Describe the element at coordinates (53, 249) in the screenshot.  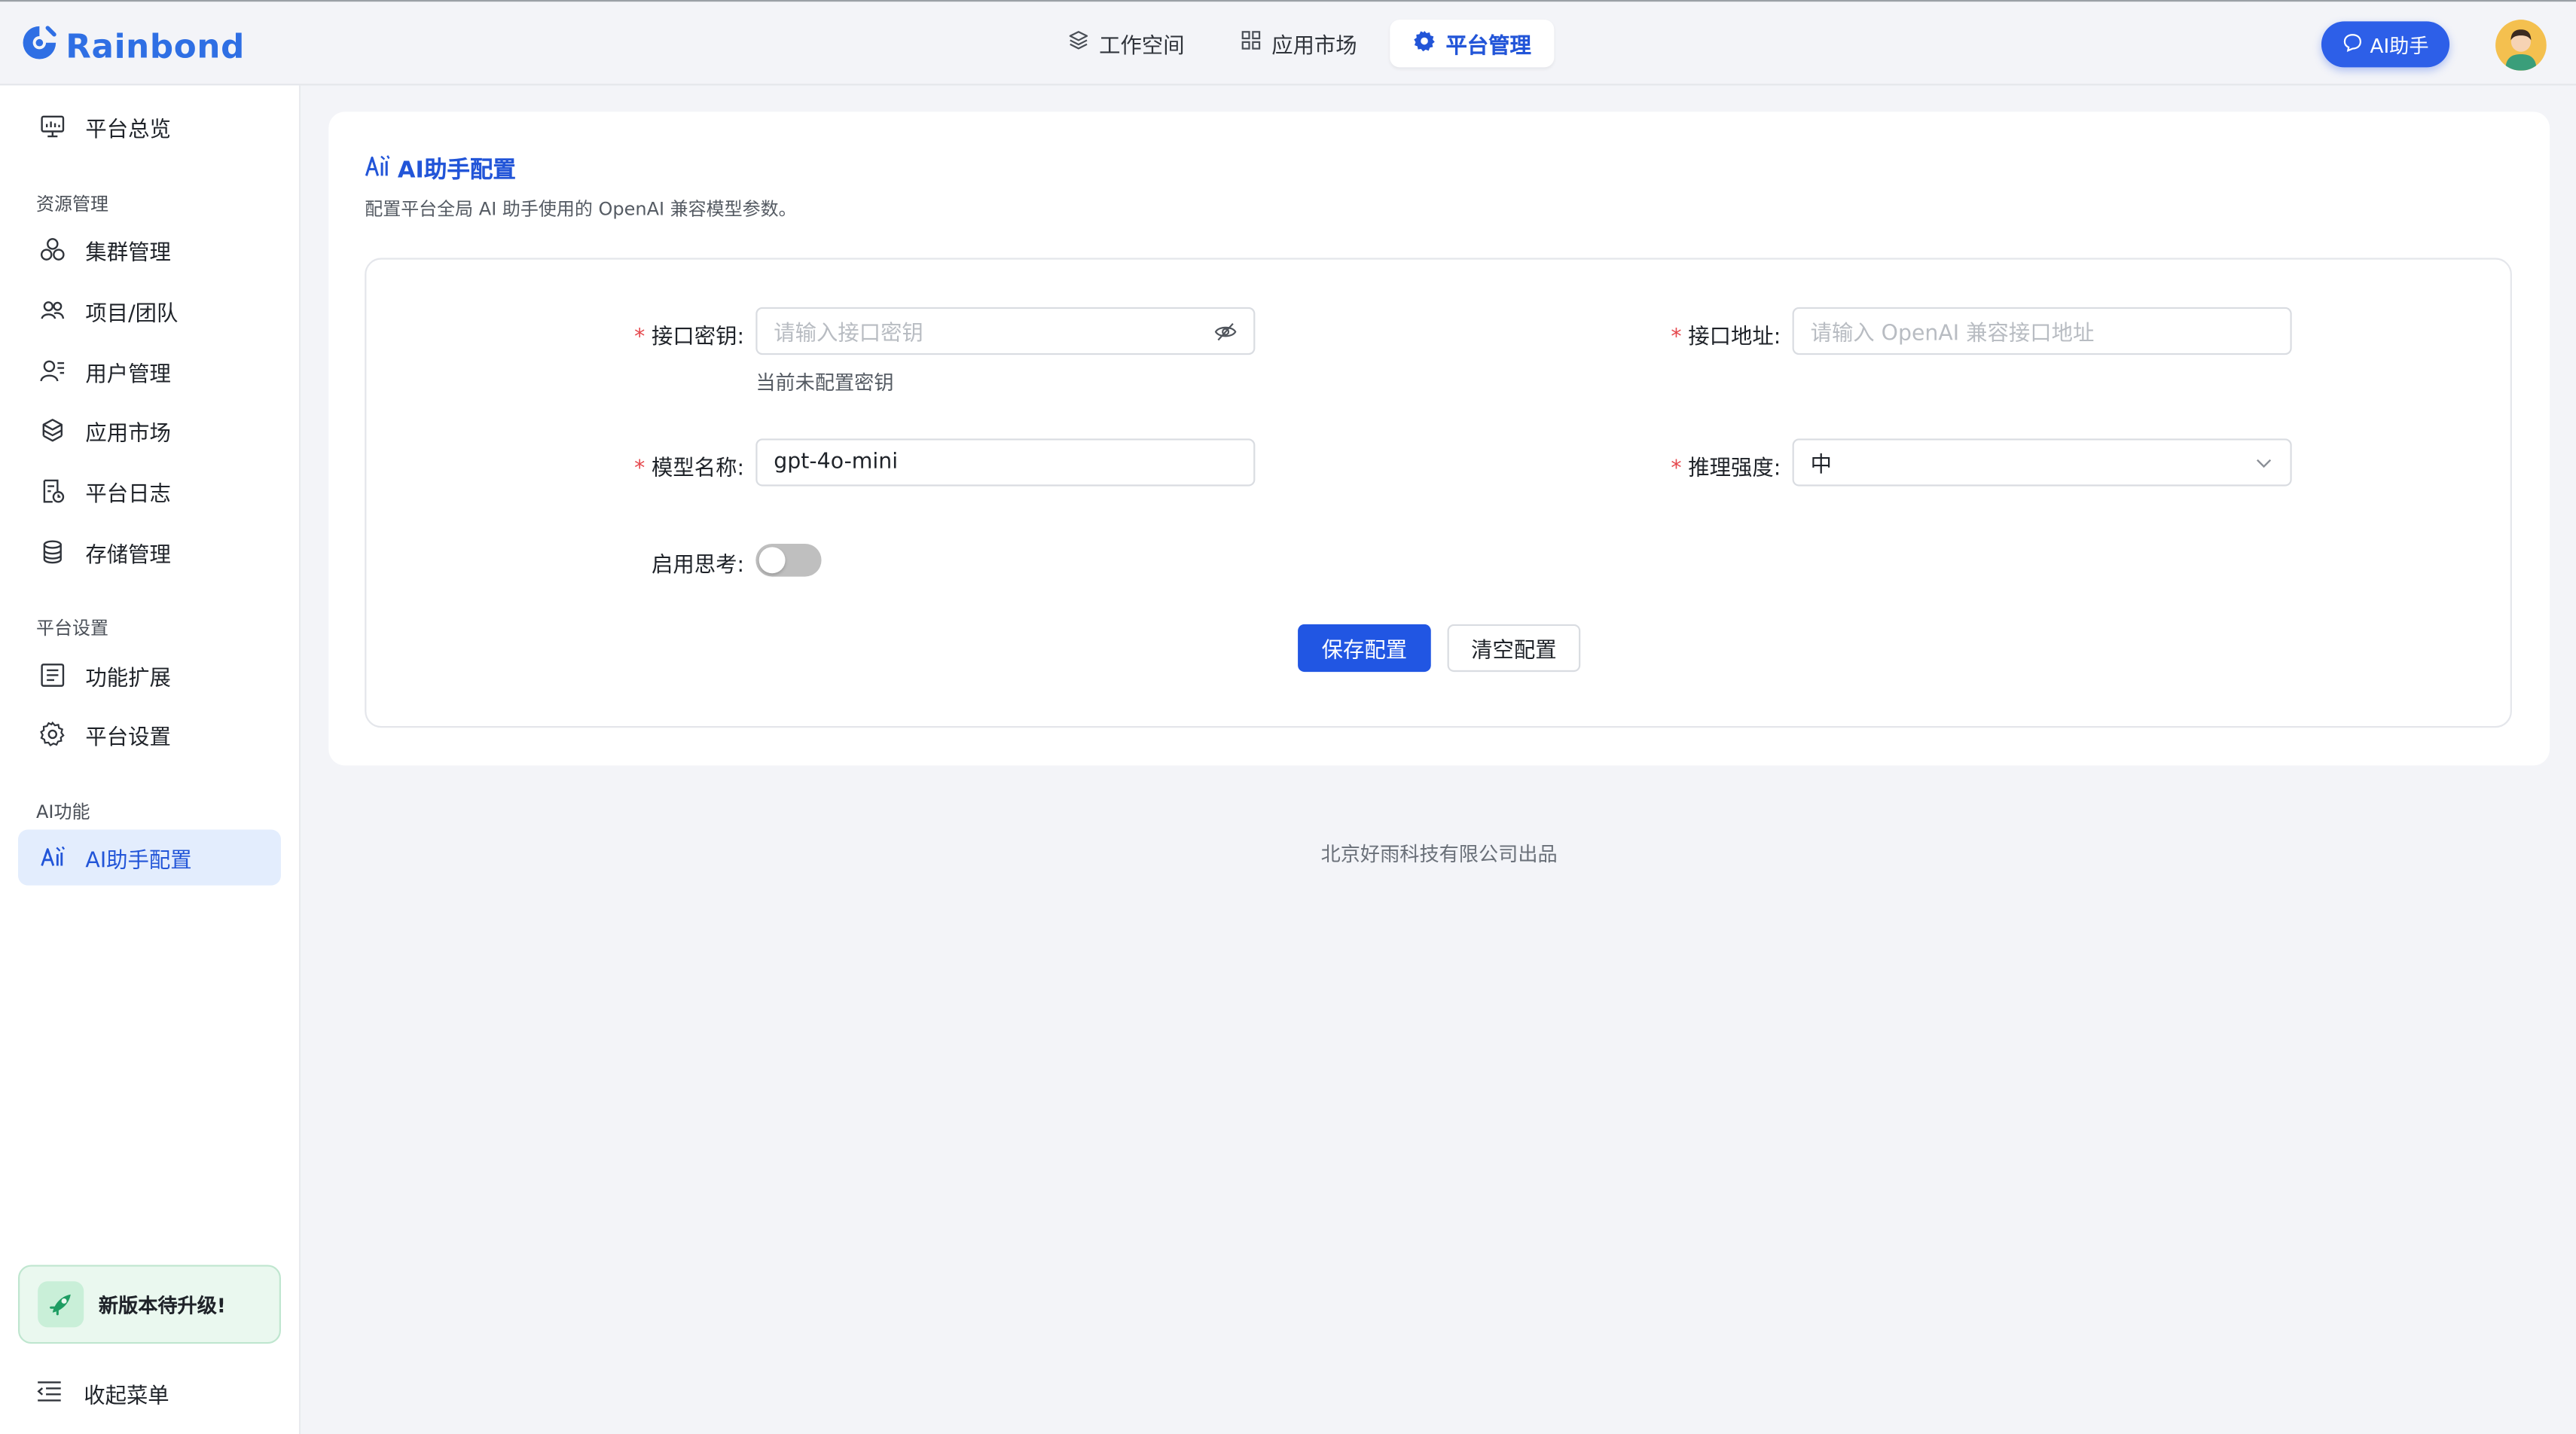
I see `cluster-icon` at that location.